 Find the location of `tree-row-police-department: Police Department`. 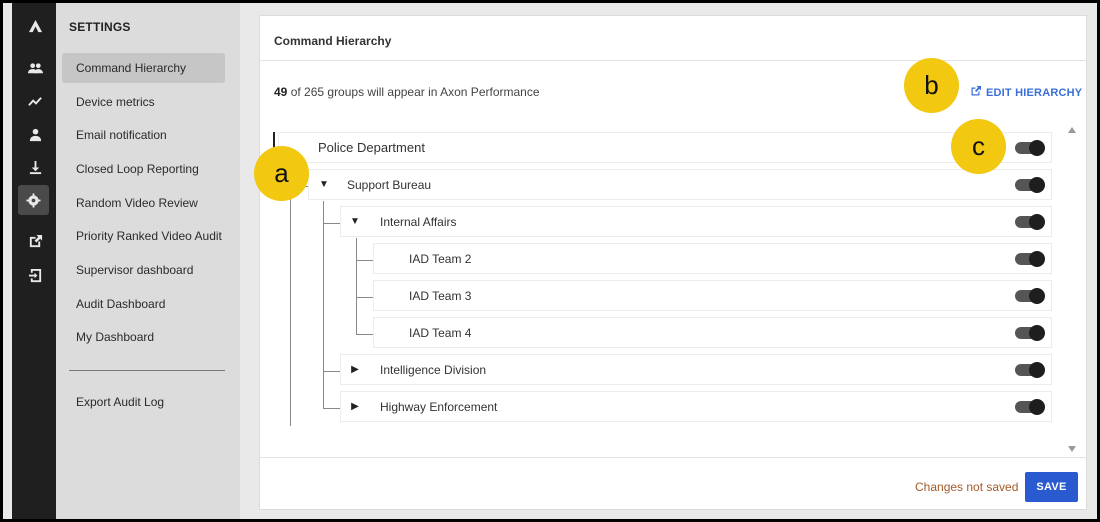

tree-row-police-department: Police Department is located at coordinates (665, 147).